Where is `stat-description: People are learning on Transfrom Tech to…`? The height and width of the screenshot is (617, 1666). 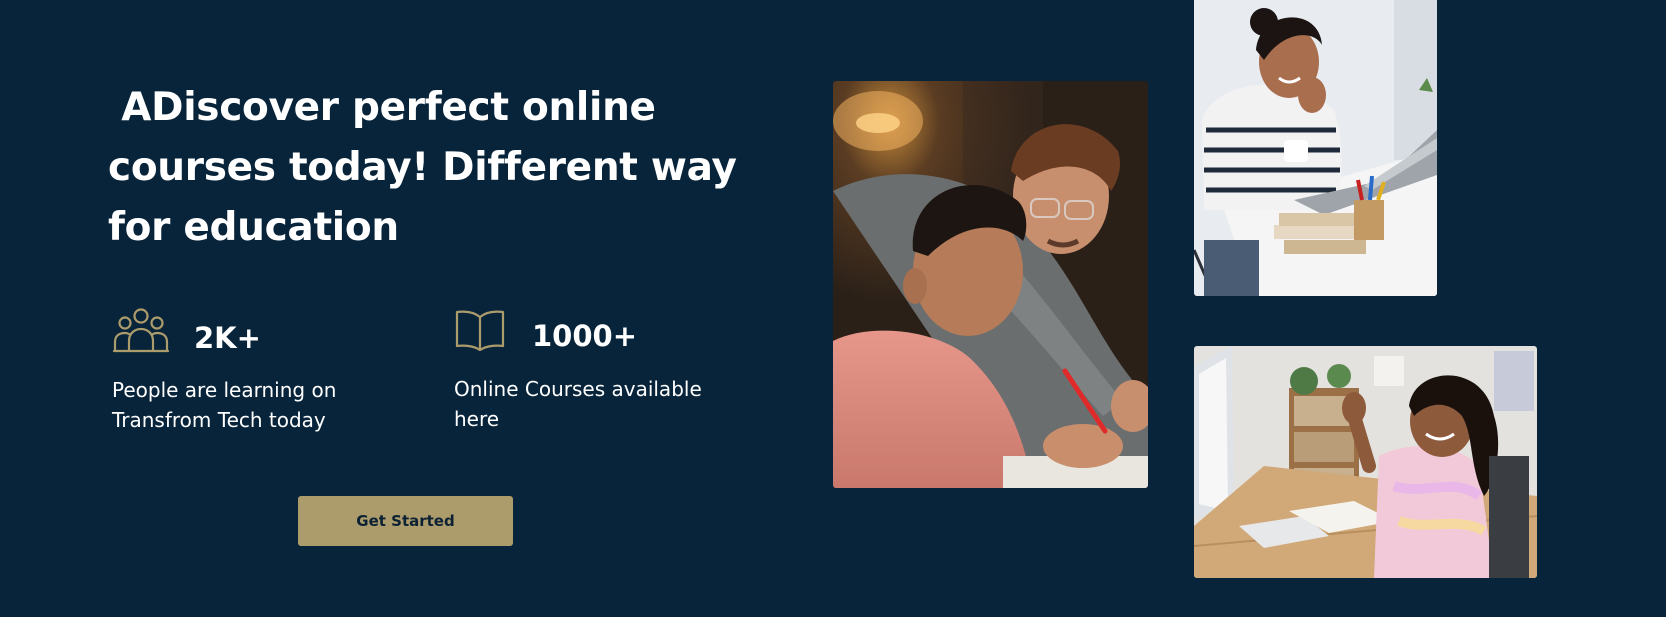
stat-description: People are learning on Transfrom Tech to… is located at coordinates (224, 405).